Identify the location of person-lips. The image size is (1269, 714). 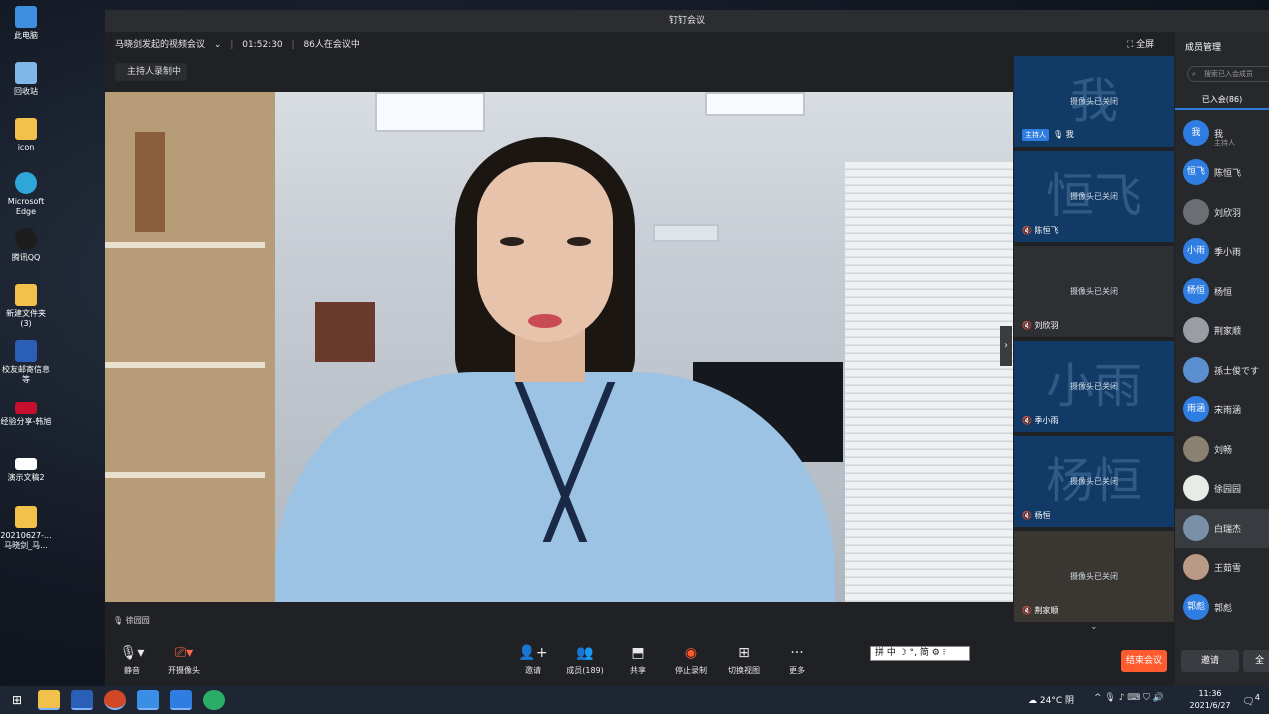
(545, 321).